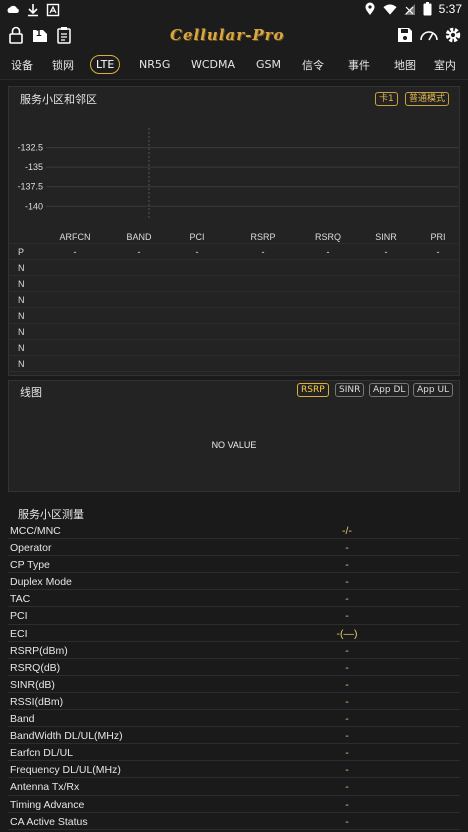  What do you see at coordinates (234, 616) in the screenshot?
I see `measurement-row: PCI -` at bounding box center [234, 616].